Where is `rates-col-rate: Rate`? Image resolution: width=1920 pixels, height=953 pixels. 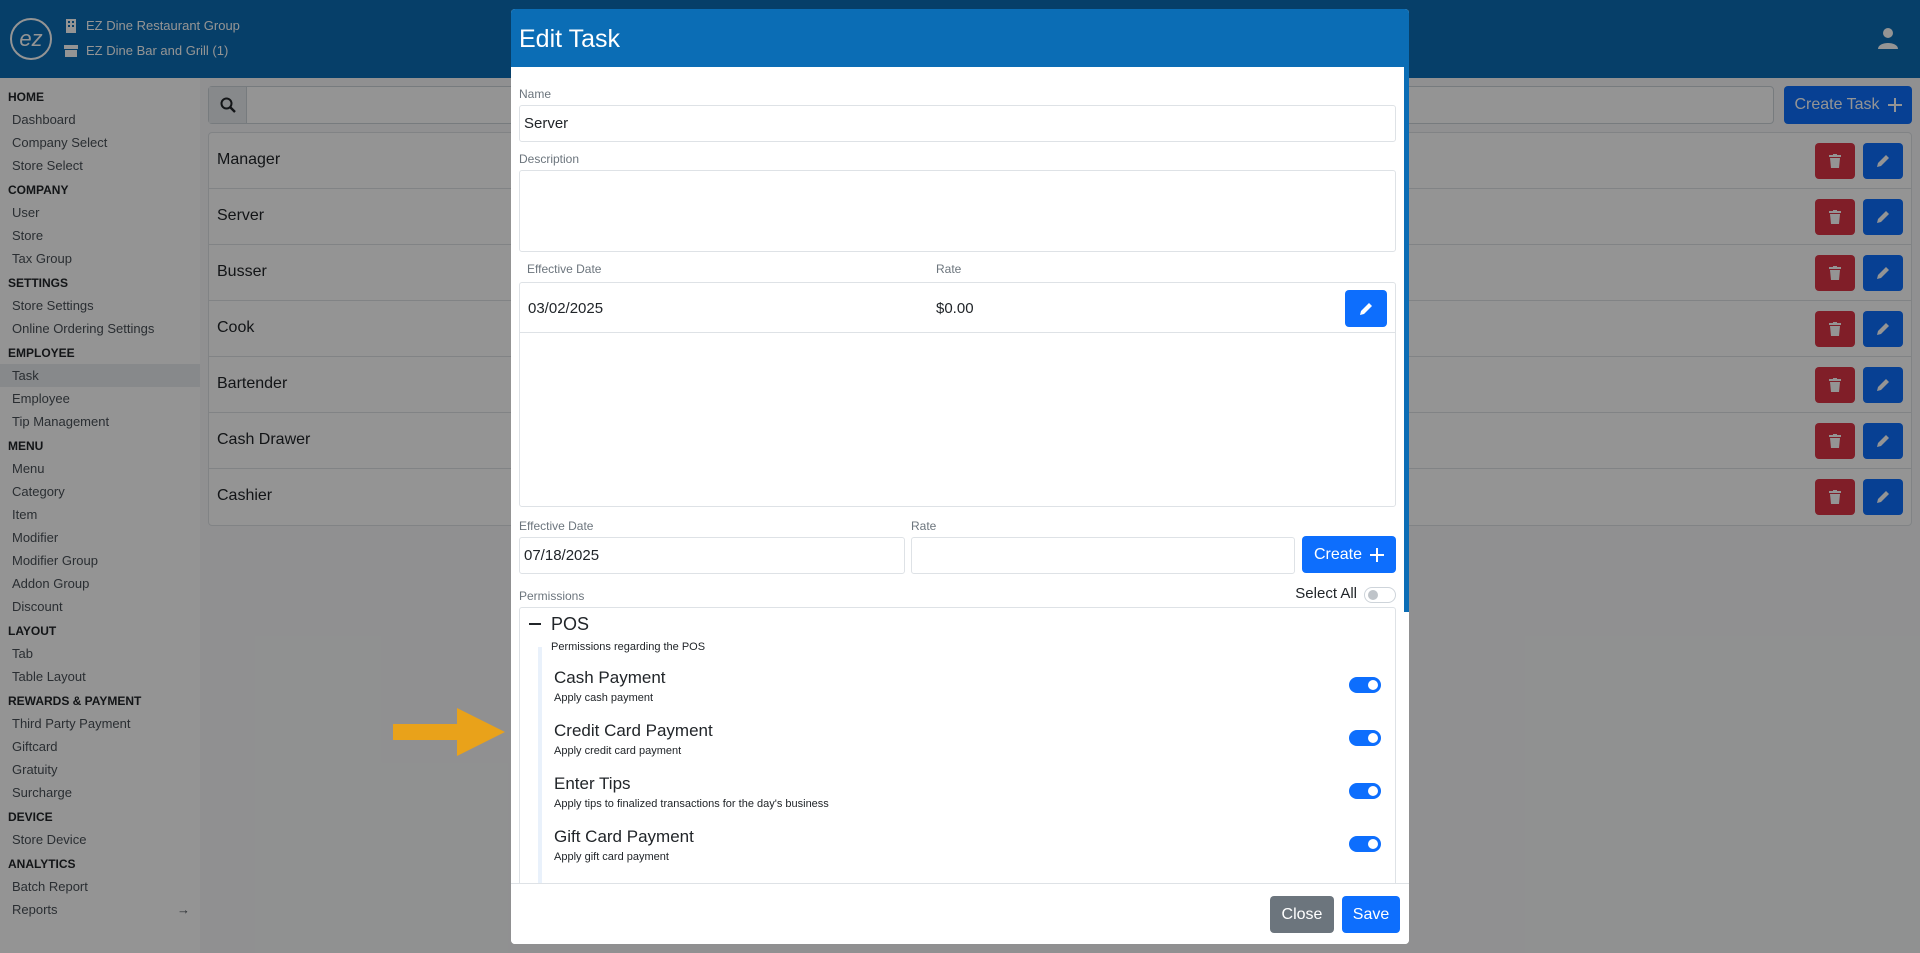
rates-col-rate: Rate is located at coordinates (949, 269).